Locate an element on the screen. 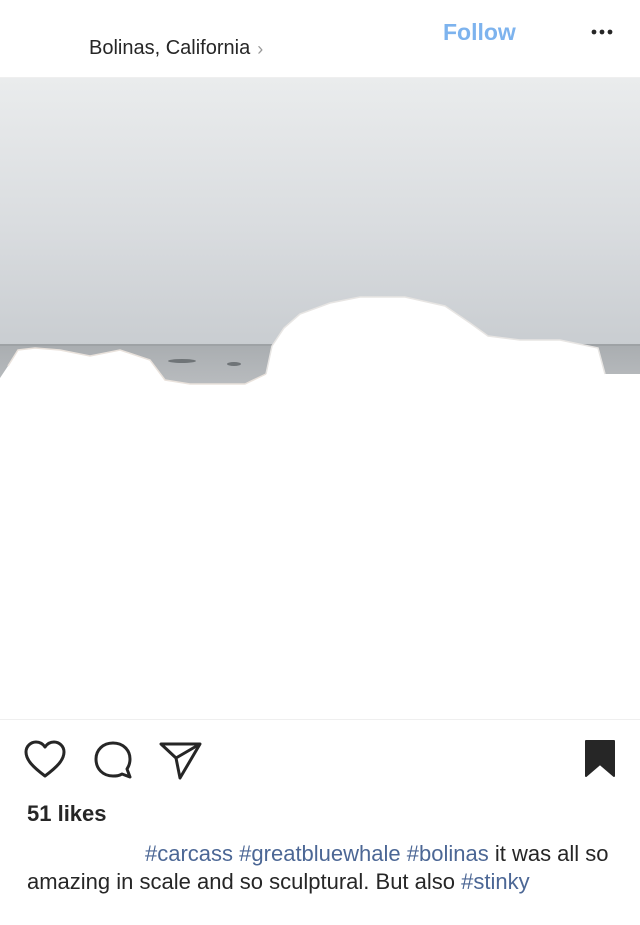 The image size is (640, 925). chevron-right-icon: › is located at coordinates (260, 48).